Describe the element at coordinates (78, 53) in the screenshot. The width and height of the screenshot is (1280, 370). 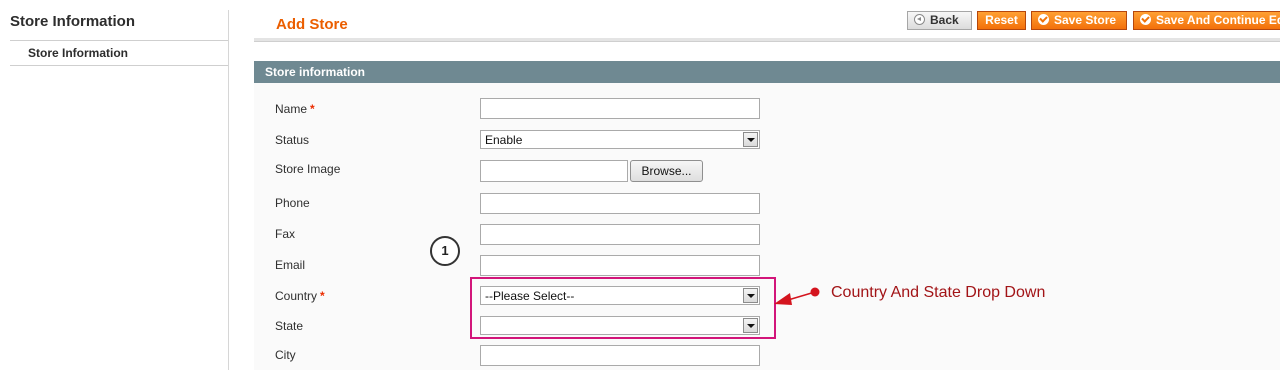
I see `sidebar-item-label: Store Information` at that location.